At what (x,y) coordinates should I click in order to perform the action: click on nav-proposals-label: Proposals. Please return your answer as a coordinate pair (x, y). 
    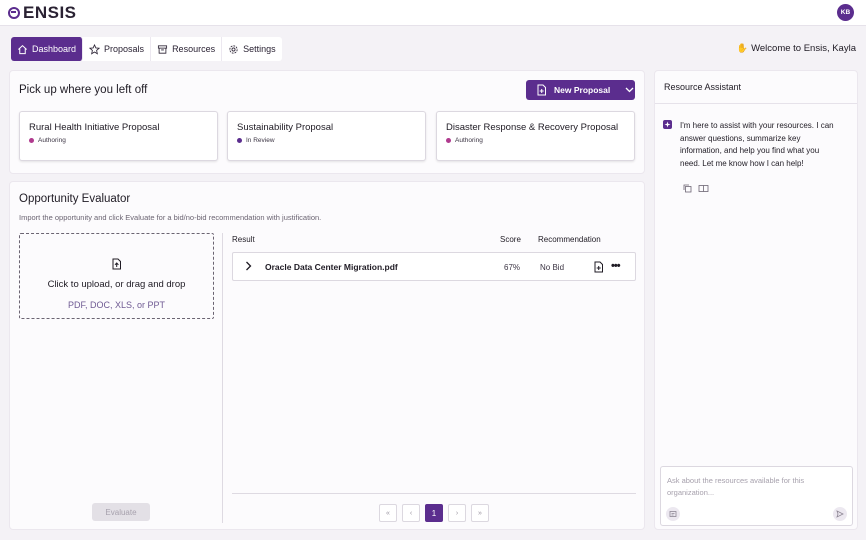
    Looking at the image, I should click on (124, 49).